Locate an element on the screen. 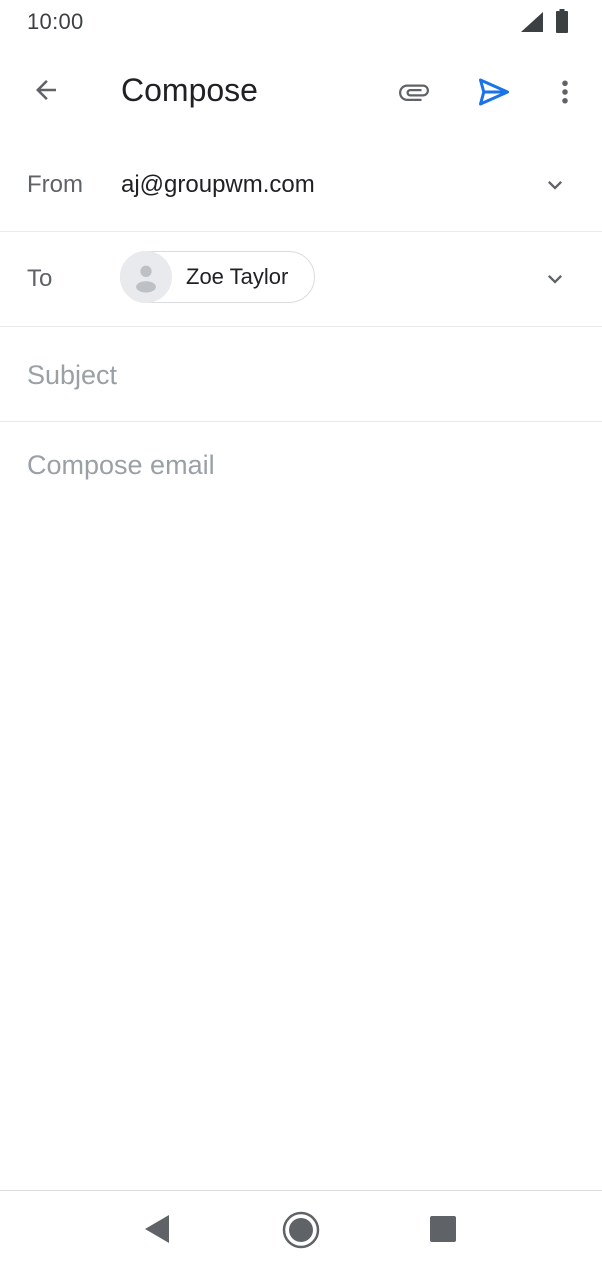 This screenshot has width=602, height=1270. subject-row is located at coordinates (301, 374).